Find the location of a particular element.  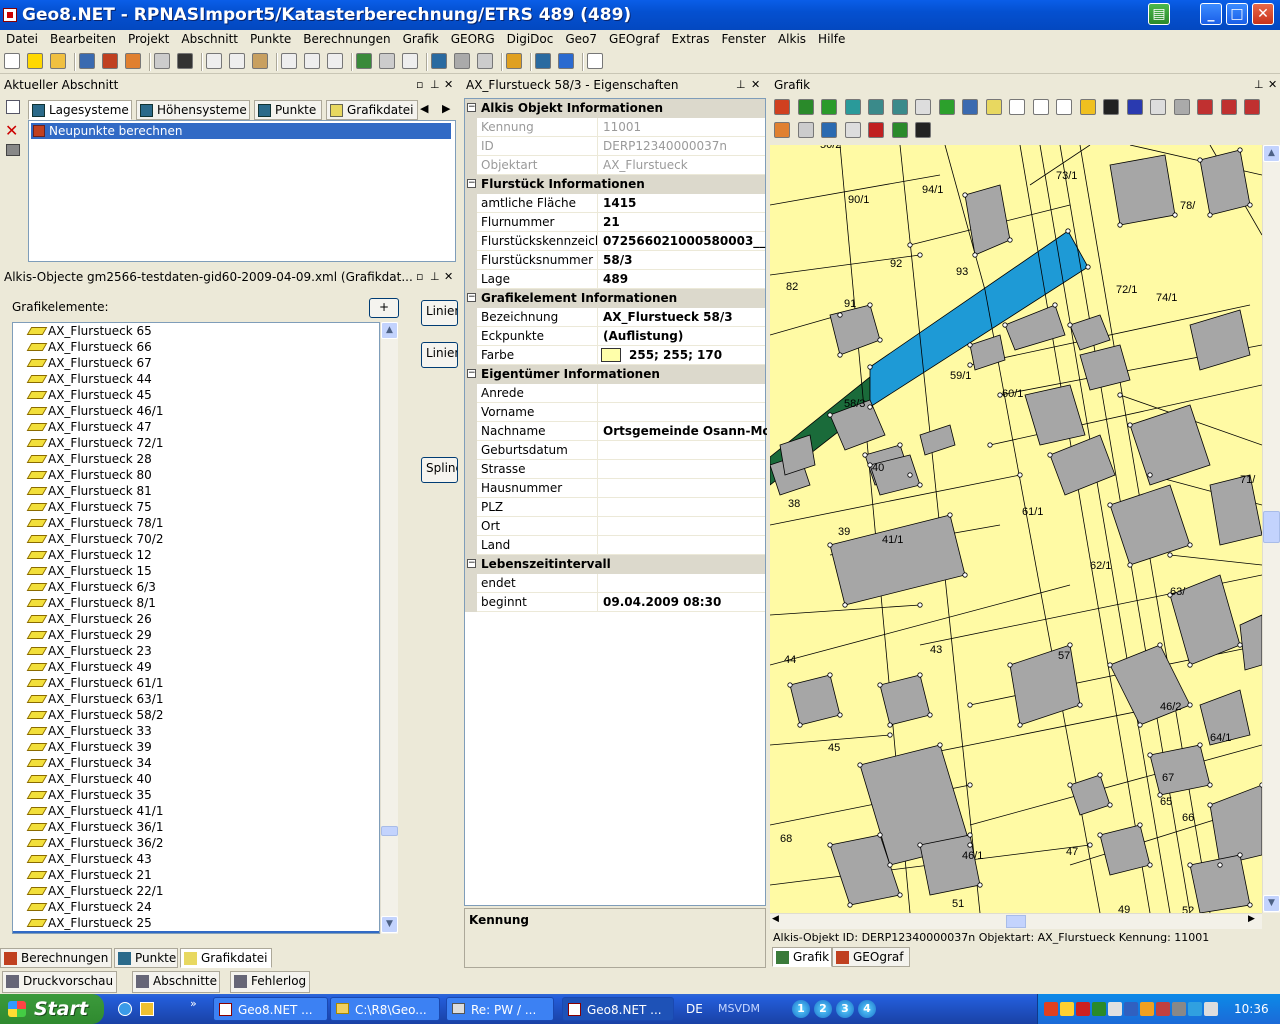

maximize-button: □ is located at coordinates (1237, 14).